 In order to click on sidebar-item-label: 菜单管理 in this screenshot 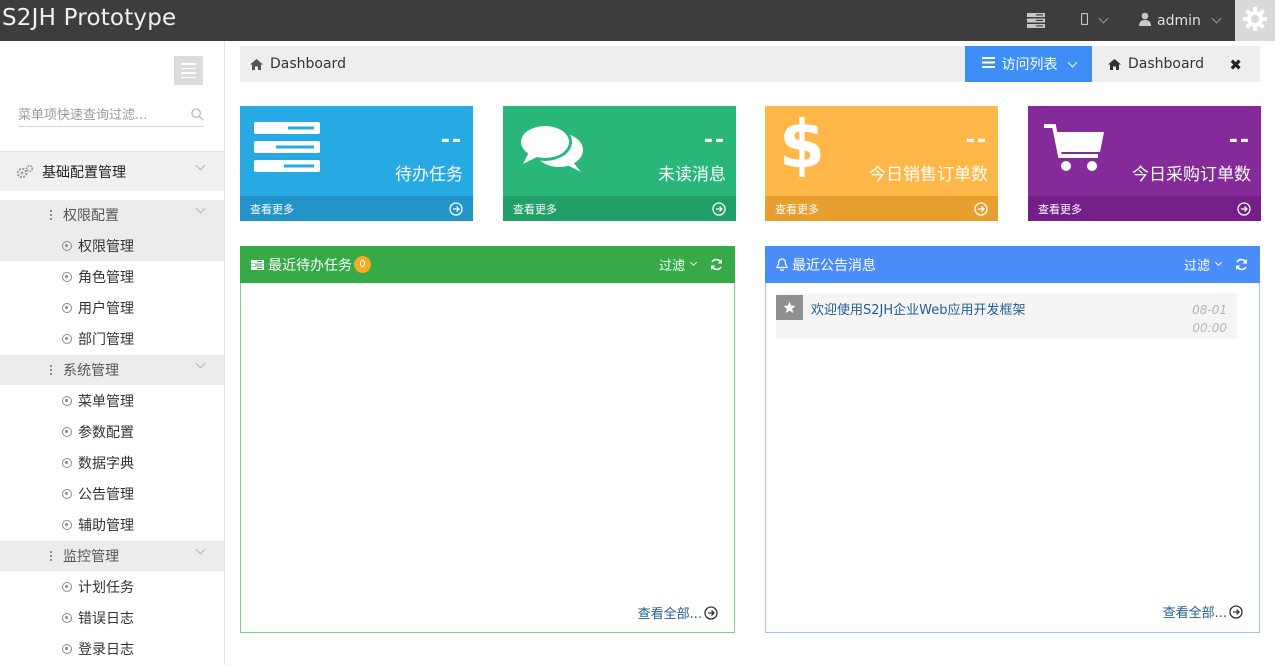, I will do `click(106, 401)`.